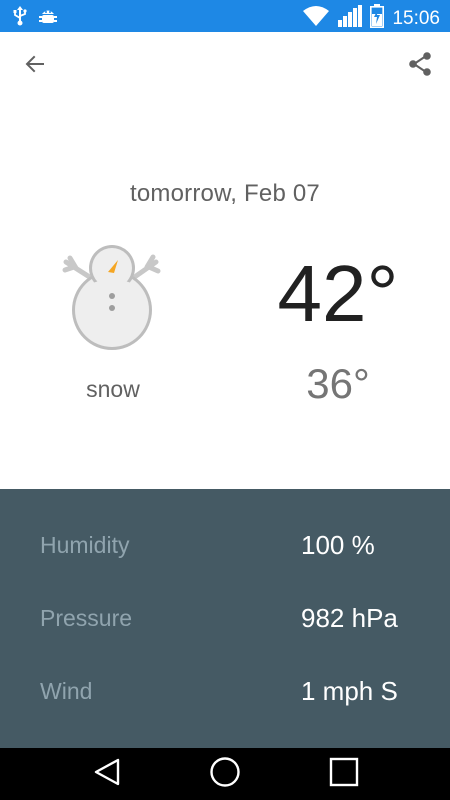  What do you see at coordinates (225, 67) in the screenshot?
I see `app-bar` at bounding box center [225, 67].